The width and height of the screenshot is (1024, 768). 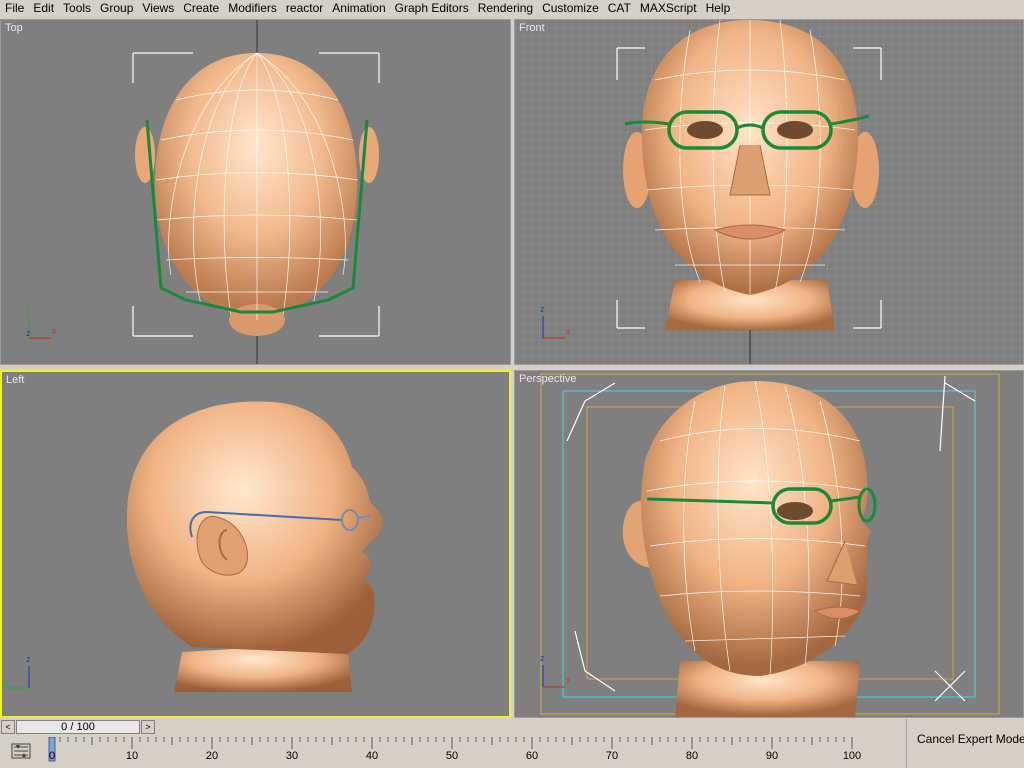 I want to click on menu-customize: Customize, so click(x=571, y=8).